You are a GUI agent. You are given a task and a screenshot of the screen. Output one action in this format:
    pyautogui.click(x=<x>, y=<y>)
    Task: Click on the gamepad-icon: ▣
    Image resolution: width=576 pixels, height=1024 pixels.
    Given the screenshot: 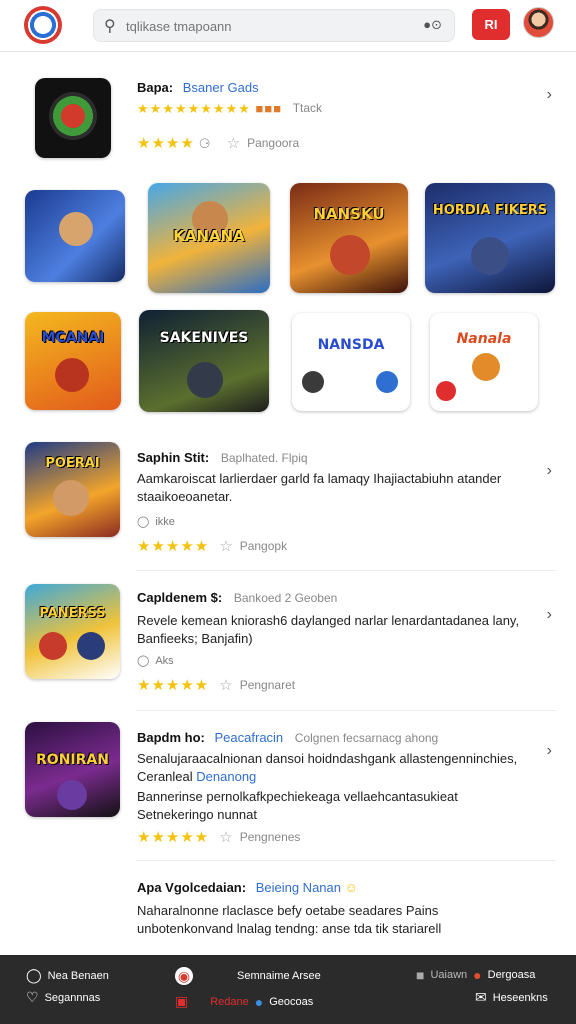 What is the action you would take?
    pyautogui.click(x=182, y=1001)
    